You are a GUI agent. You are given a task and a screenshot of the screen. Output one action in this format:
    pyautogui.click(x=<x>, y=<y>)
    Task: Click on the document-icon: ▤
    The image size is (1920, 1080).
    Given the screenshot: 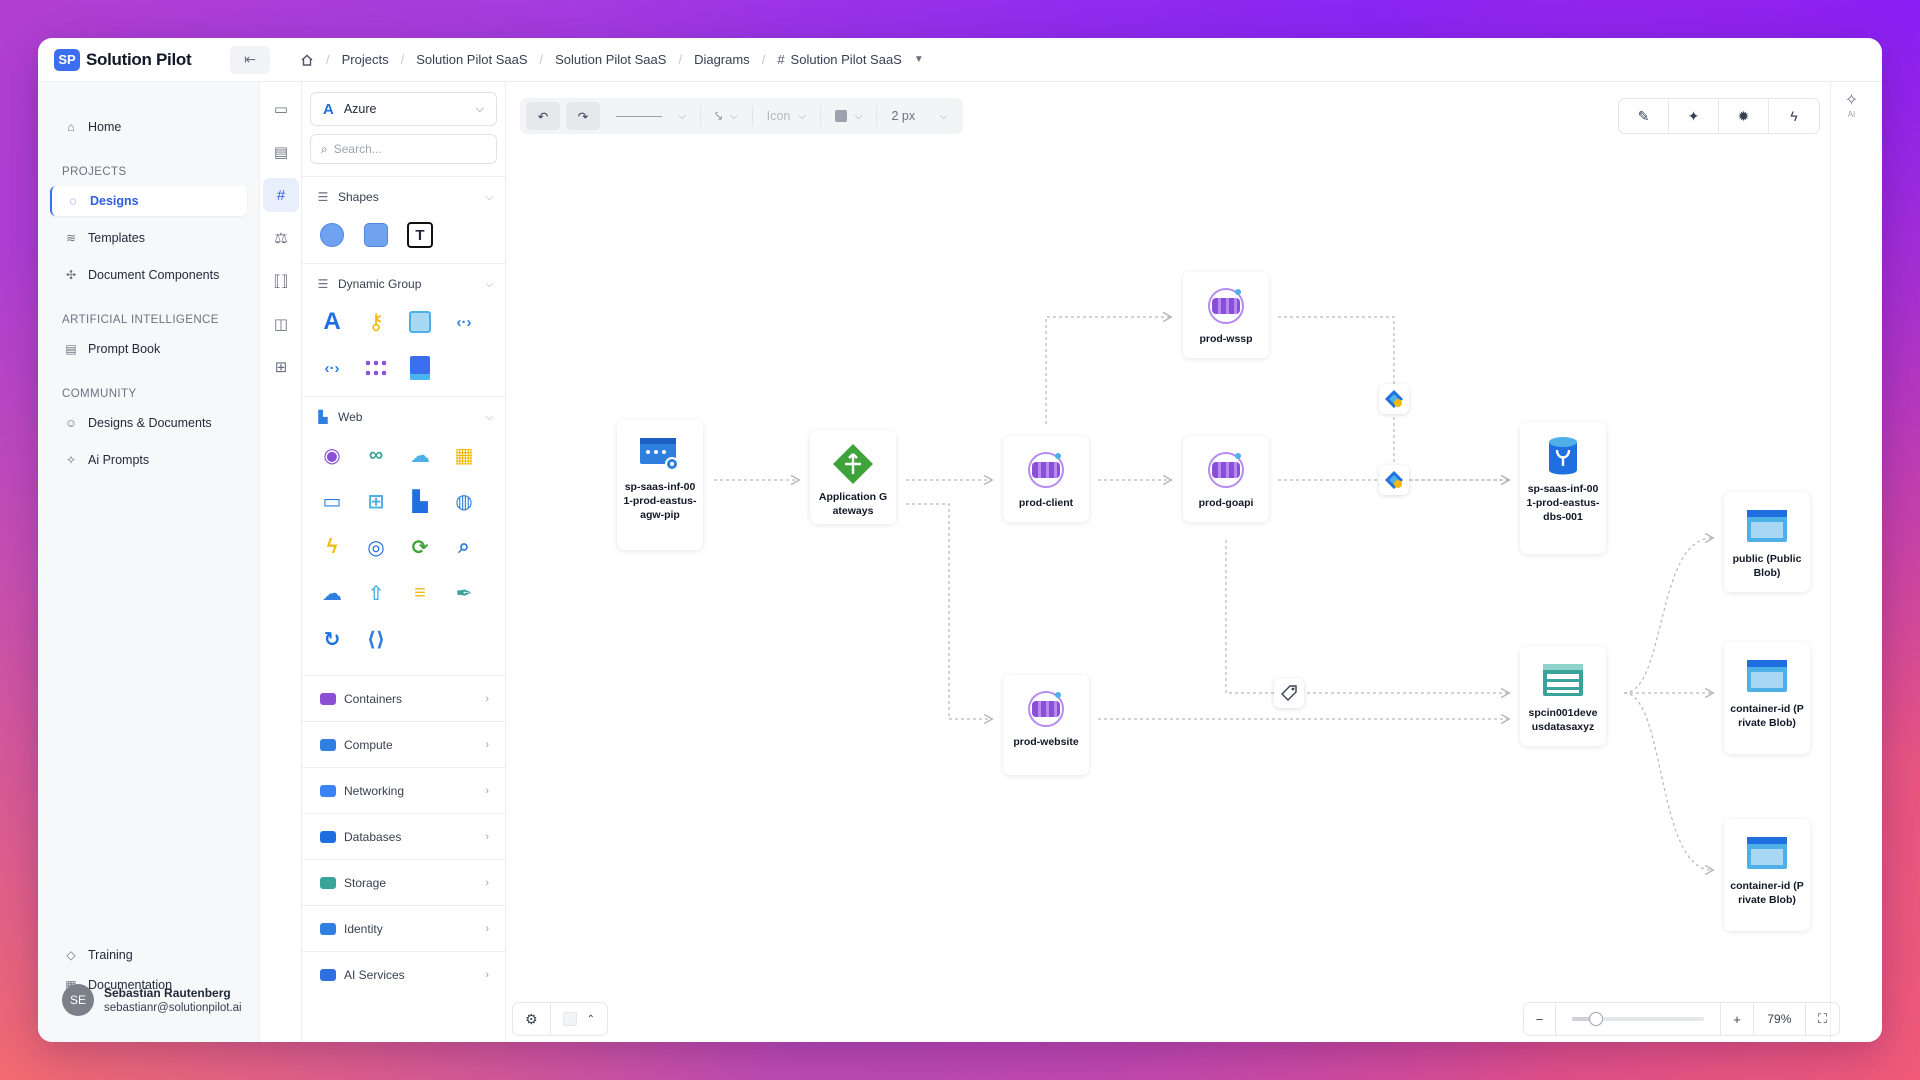 What is the action you would take?
    pyautogui.click(x=281, y=152)
    